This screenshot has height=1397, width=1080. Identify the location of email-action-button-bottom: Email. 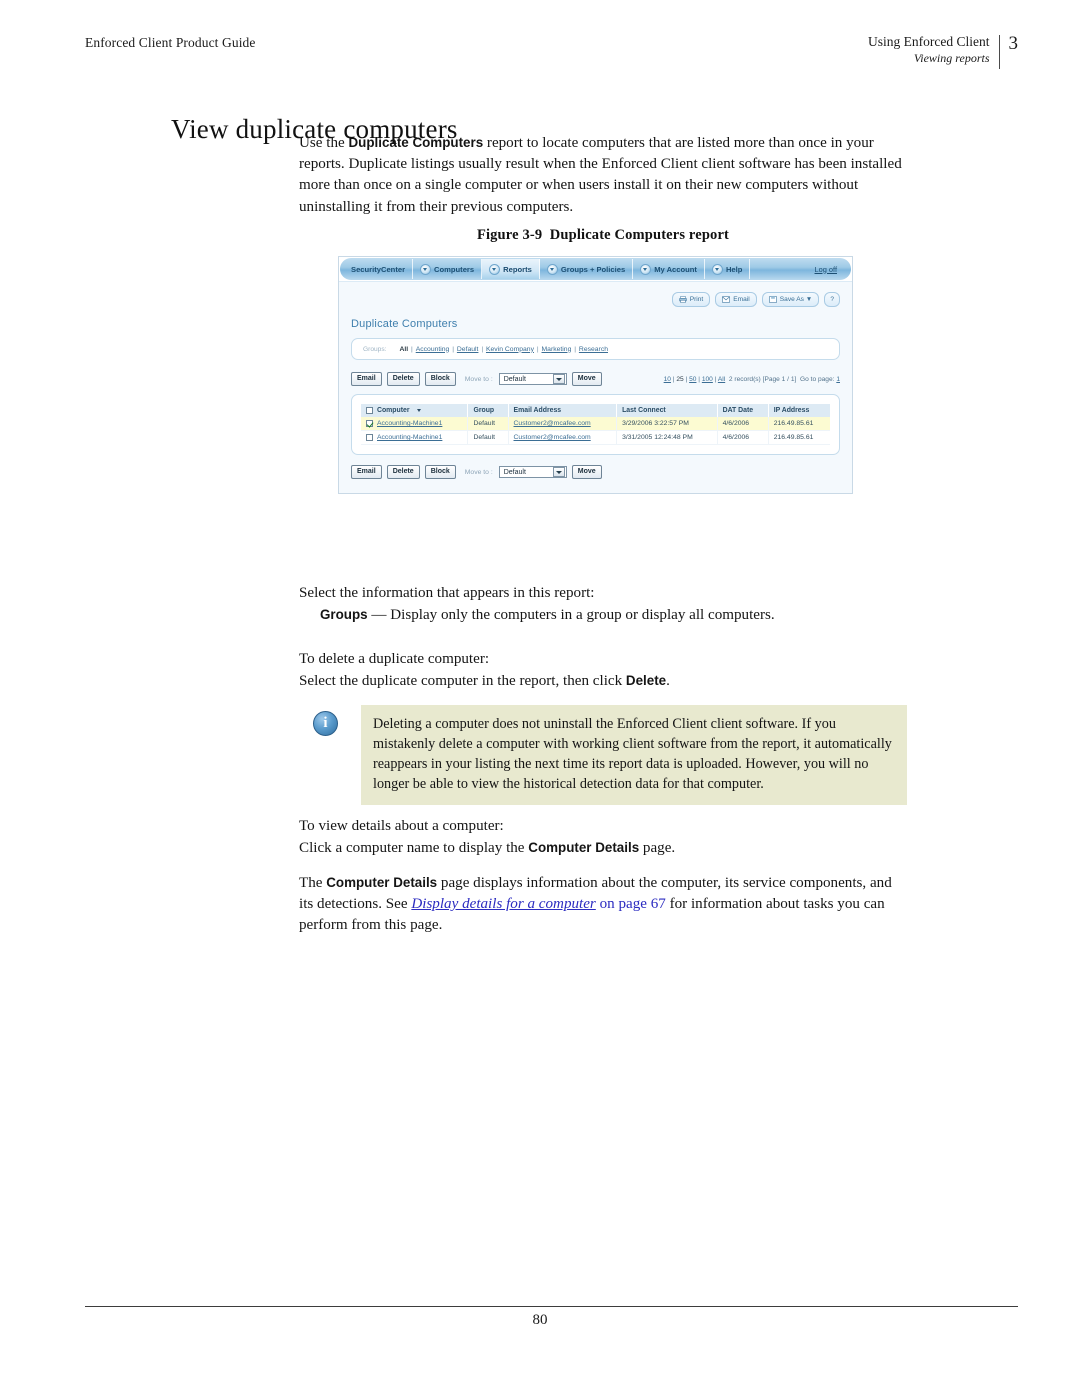
(366, 472).